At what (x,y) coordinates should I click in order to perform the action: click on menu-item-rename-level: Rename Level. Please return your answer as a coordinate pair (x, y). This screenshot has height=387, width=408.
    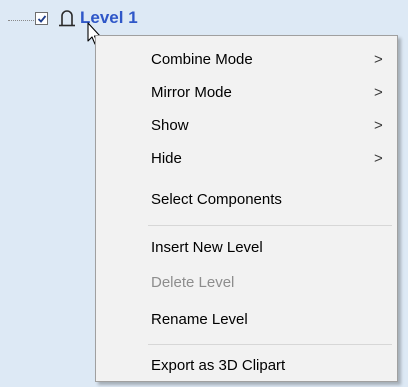
    Looking at the image, I should click on (246, 320).